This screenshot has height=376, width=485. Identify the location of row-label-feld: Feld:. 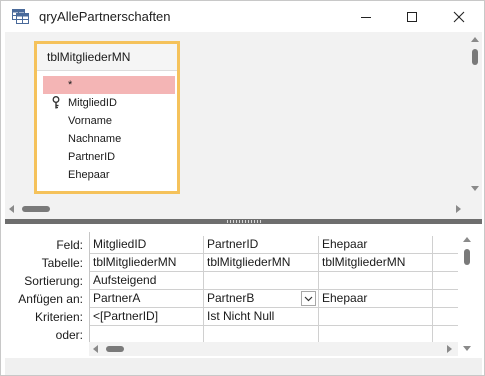
(69, 245).